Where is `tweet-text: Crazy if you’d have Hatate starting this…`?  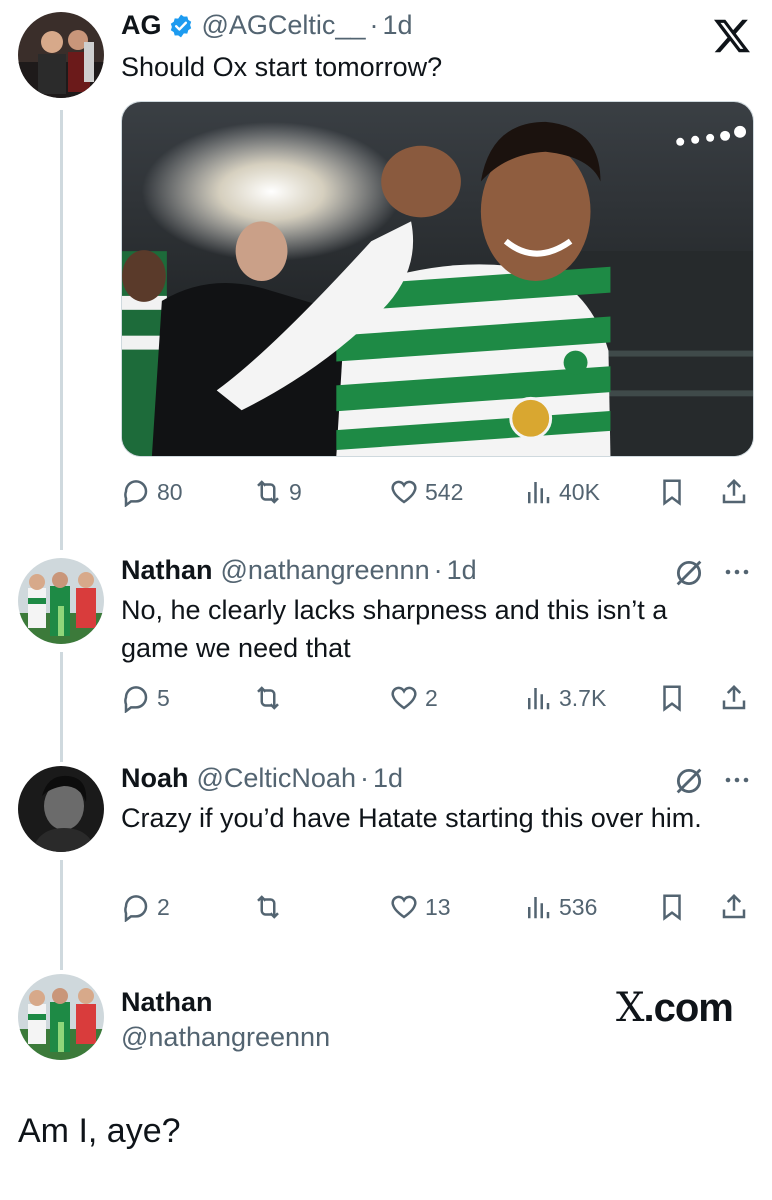 tweet-text: Crazy if you’d have Hatate starting this… is located at coordinates (411, 818).